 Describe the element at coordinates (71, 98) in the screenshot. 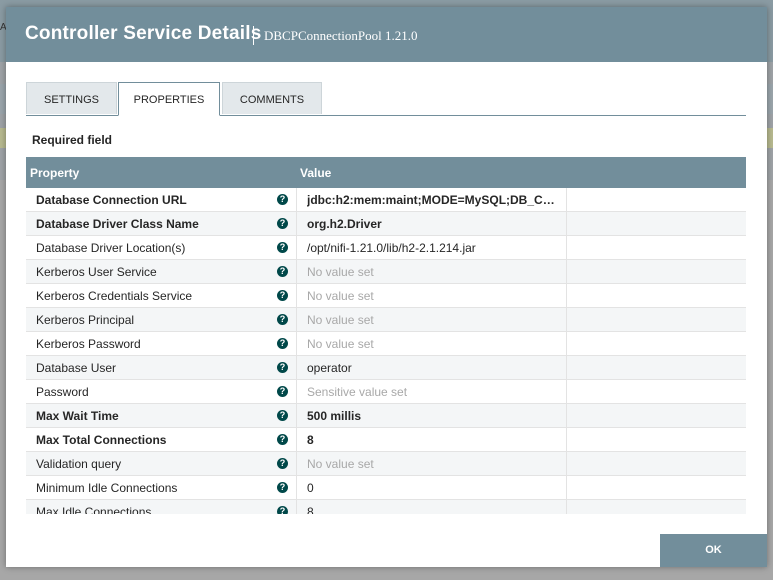

I see `tab-settings: SETTINGS` at that location.